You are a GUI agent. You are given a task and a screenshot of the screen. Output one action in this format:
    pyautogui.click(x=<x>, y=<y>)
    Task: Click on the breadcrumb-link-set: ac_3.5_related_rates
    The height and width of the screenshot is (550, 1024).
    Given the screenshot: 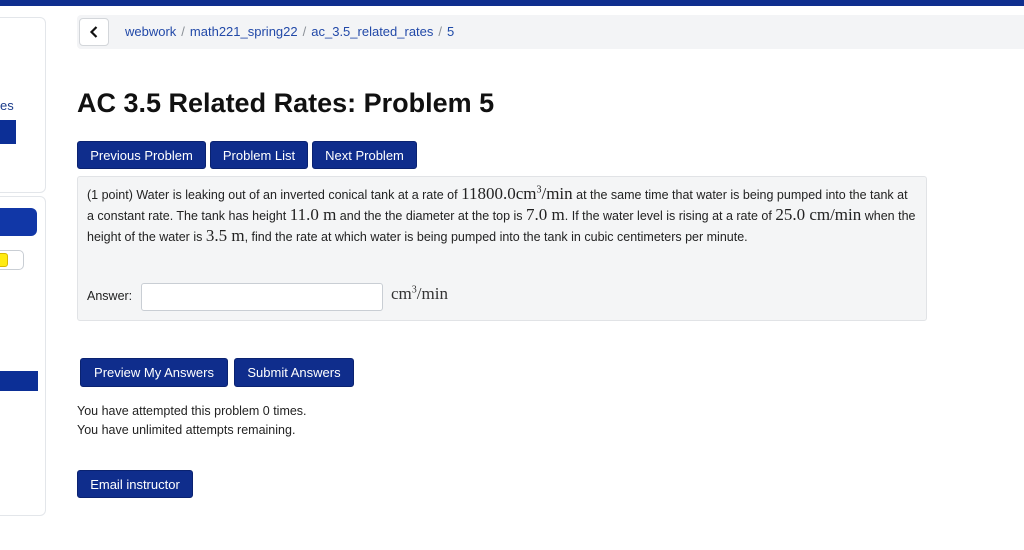 What is the action you would take?
    pyautogui.click(x=372, y=31)
    